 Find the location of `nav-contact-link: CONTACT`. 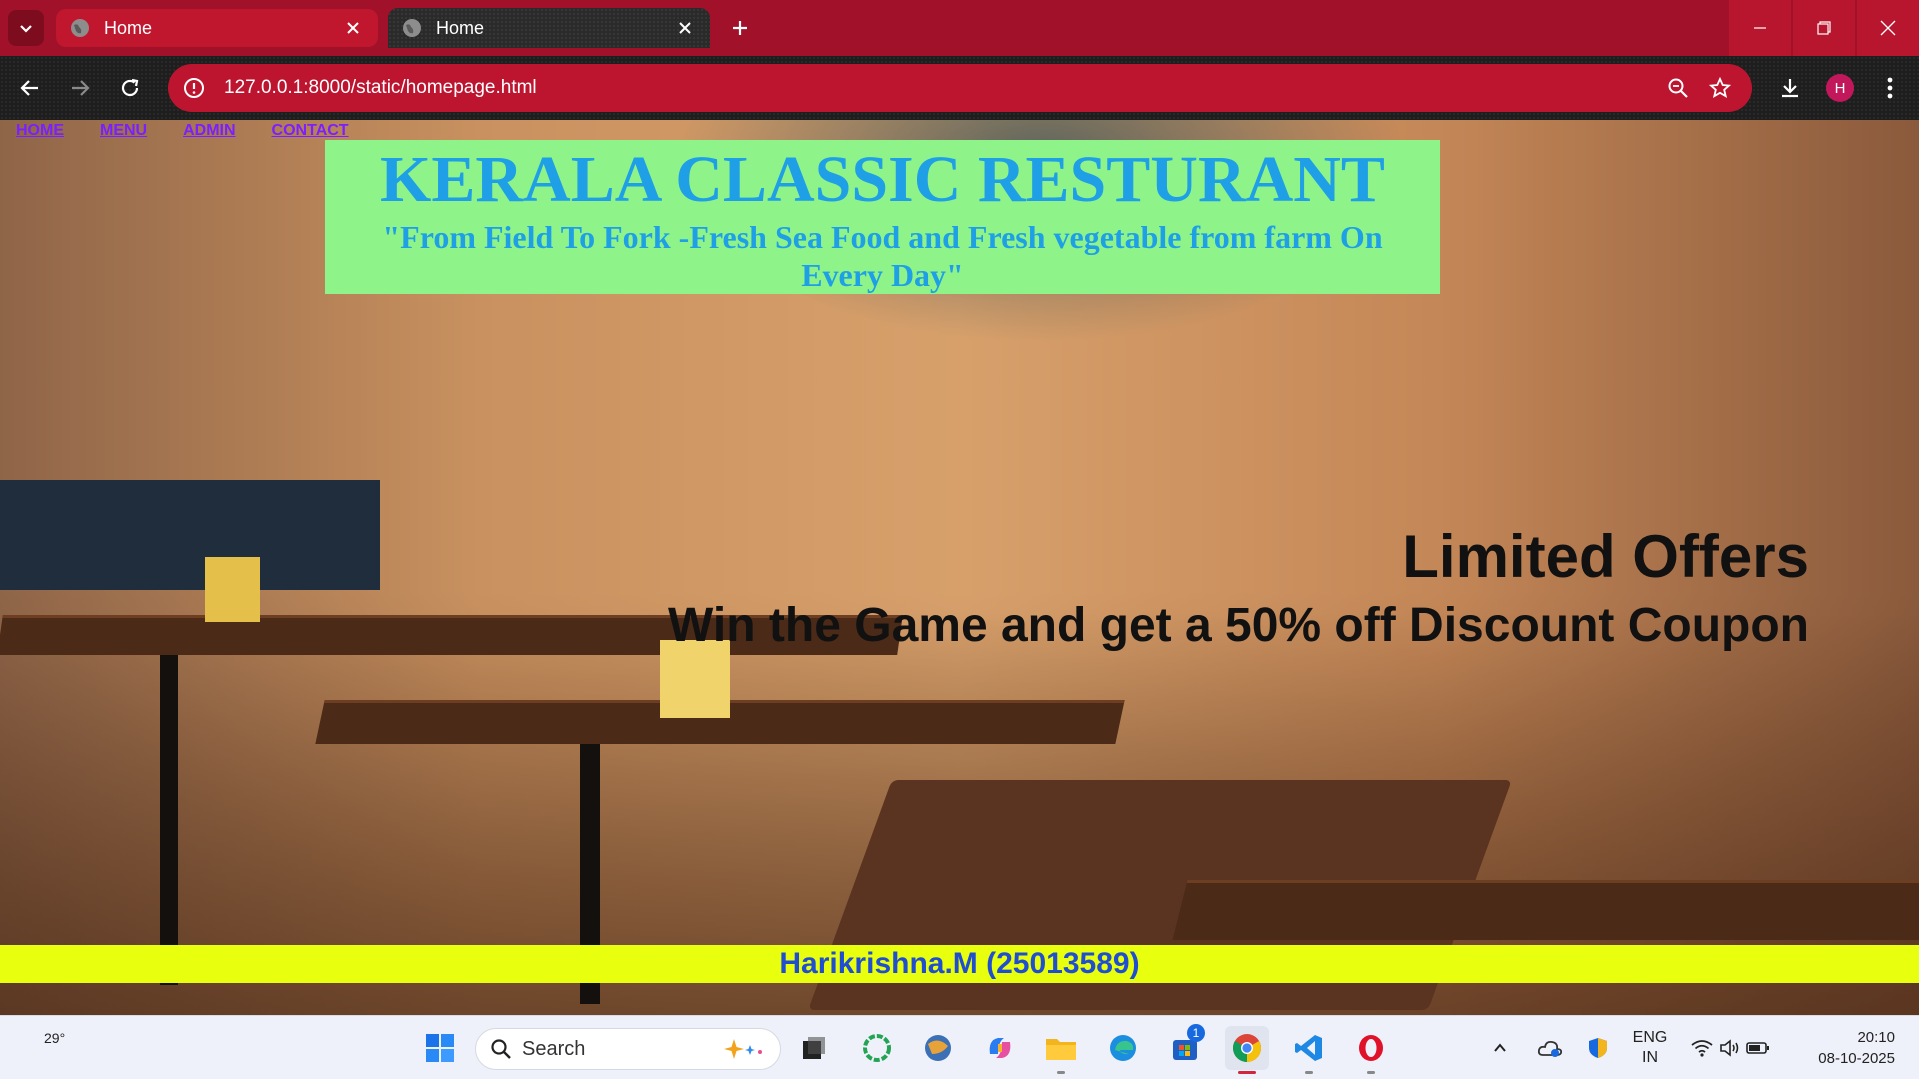

nav-contact-link: CONTACT is located at coordinates (310, 131).